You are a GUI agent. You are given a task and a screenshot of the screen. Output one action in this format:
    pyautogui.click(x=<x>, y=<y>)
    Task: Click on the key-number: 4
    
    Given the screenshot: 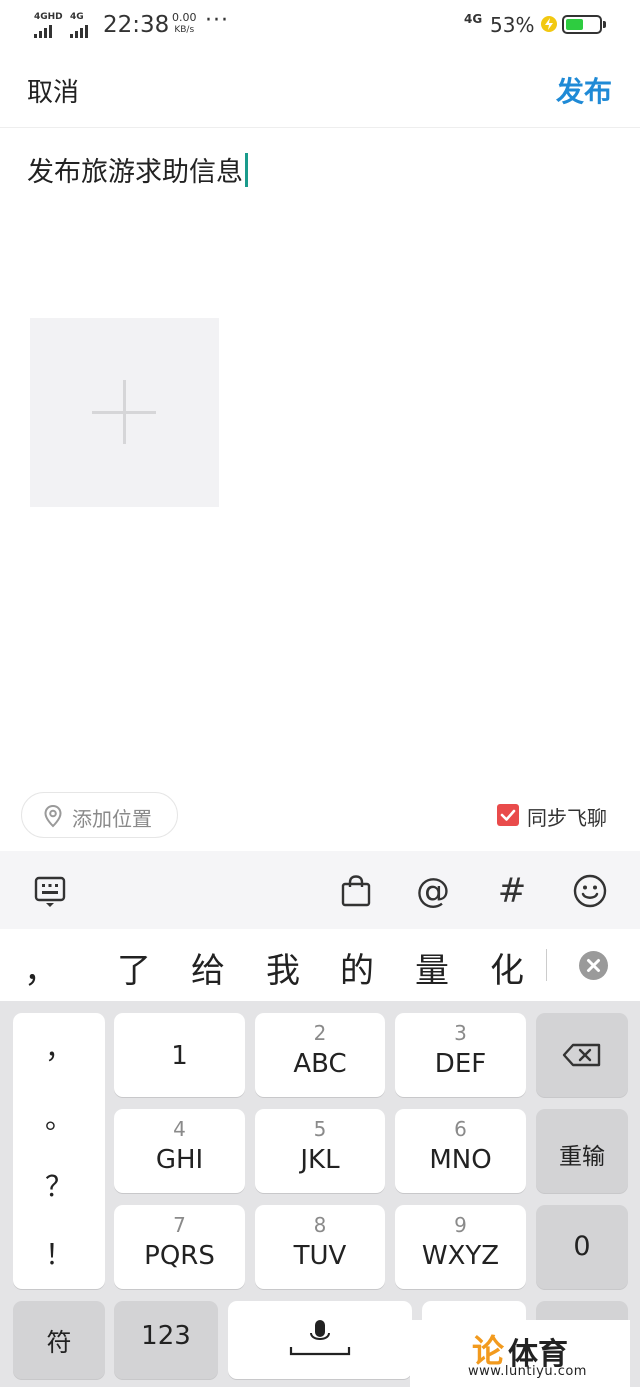 What is the action you would take?
    pyautogui.click(x=179, y=1129)
    